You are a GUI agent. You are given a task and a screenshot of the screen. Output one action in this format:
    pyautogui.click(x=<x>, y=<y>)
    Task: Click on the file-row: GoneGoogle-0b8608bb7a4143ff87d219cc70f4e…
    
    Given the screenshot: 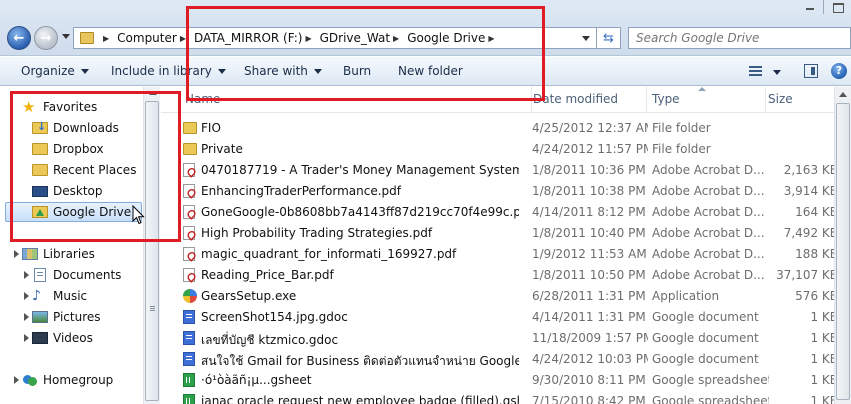 What is the action you would take?
    pyautogui.click(x=506, y=212)
    